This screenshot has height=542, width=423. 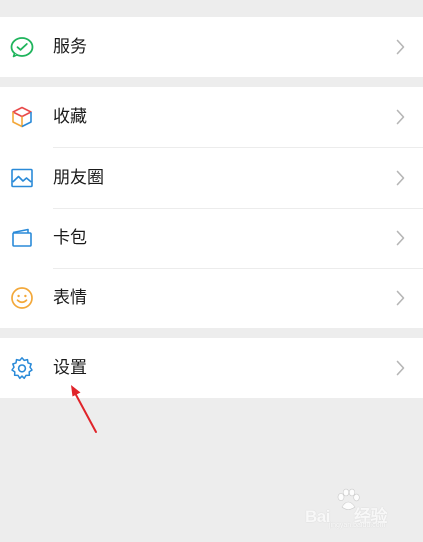 I want to click on services-group: 服务, so click(x=211, y=47).